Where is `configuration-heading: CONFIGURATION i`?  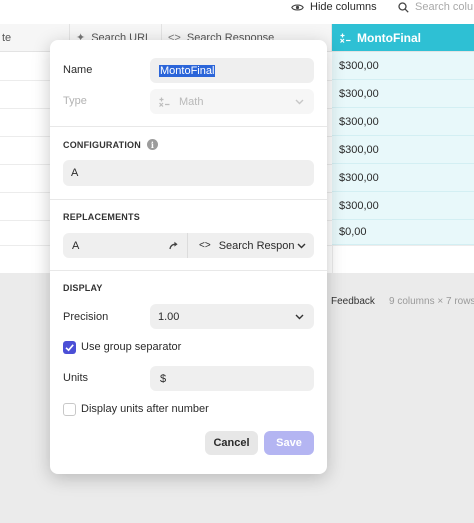
configuration-heading: CONFIGURATION i is located at coordinates (110, 144).